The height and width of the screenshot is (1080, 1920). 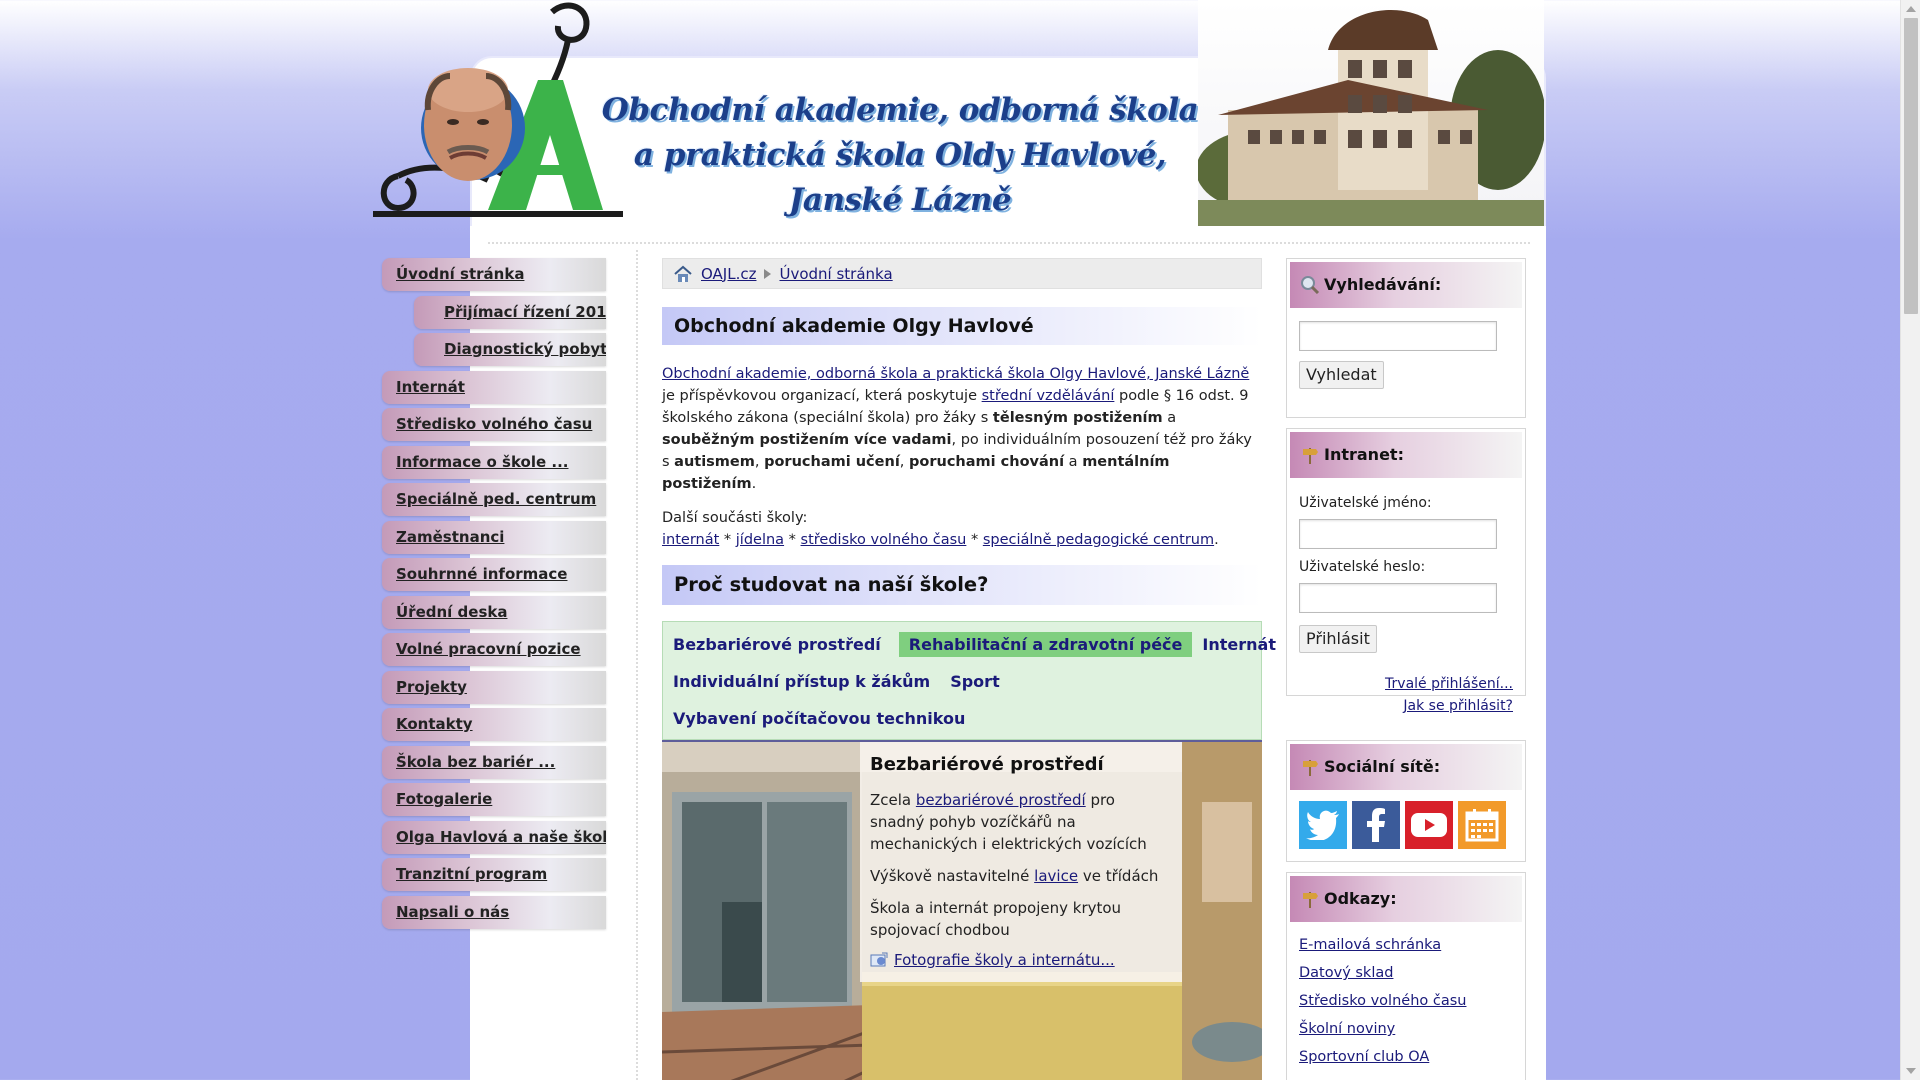 What do you see at coordinates (494, 799) in the screenshot?
I see `menu-item-gallery: Fotogalerie` at bounding box center [494, 799].